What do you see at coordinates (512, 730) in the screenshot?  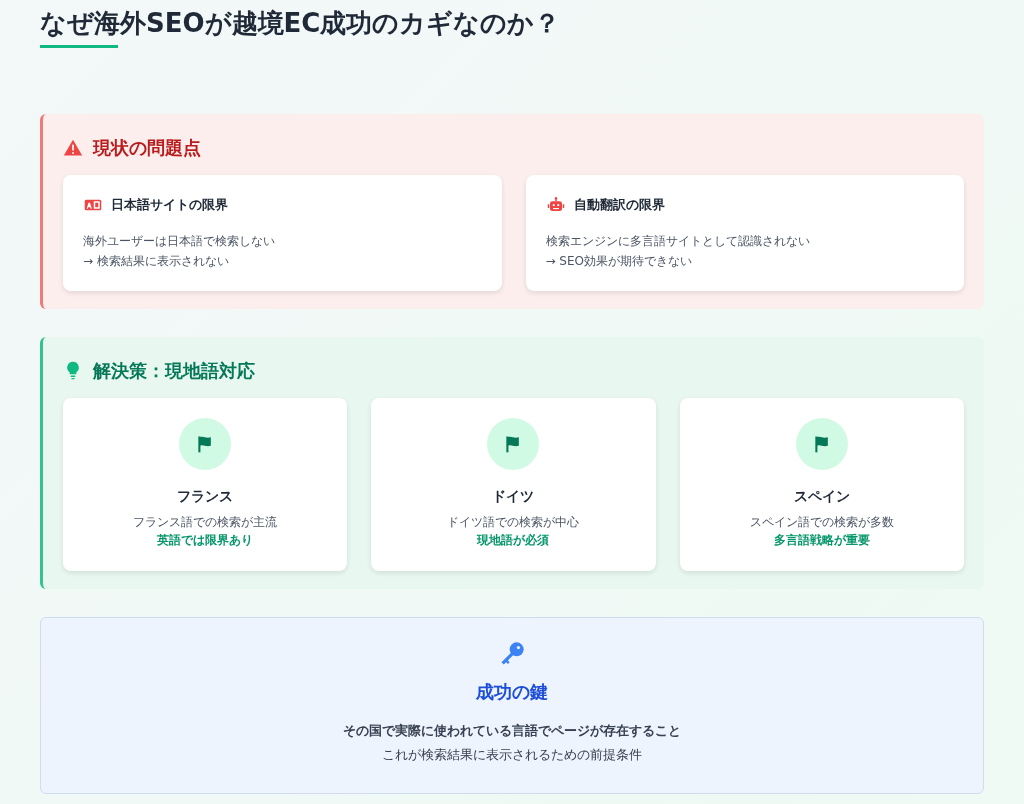 I see `key-text: その国で実際に使われている言語でページが存在すること` at bounding box center [512, 730].